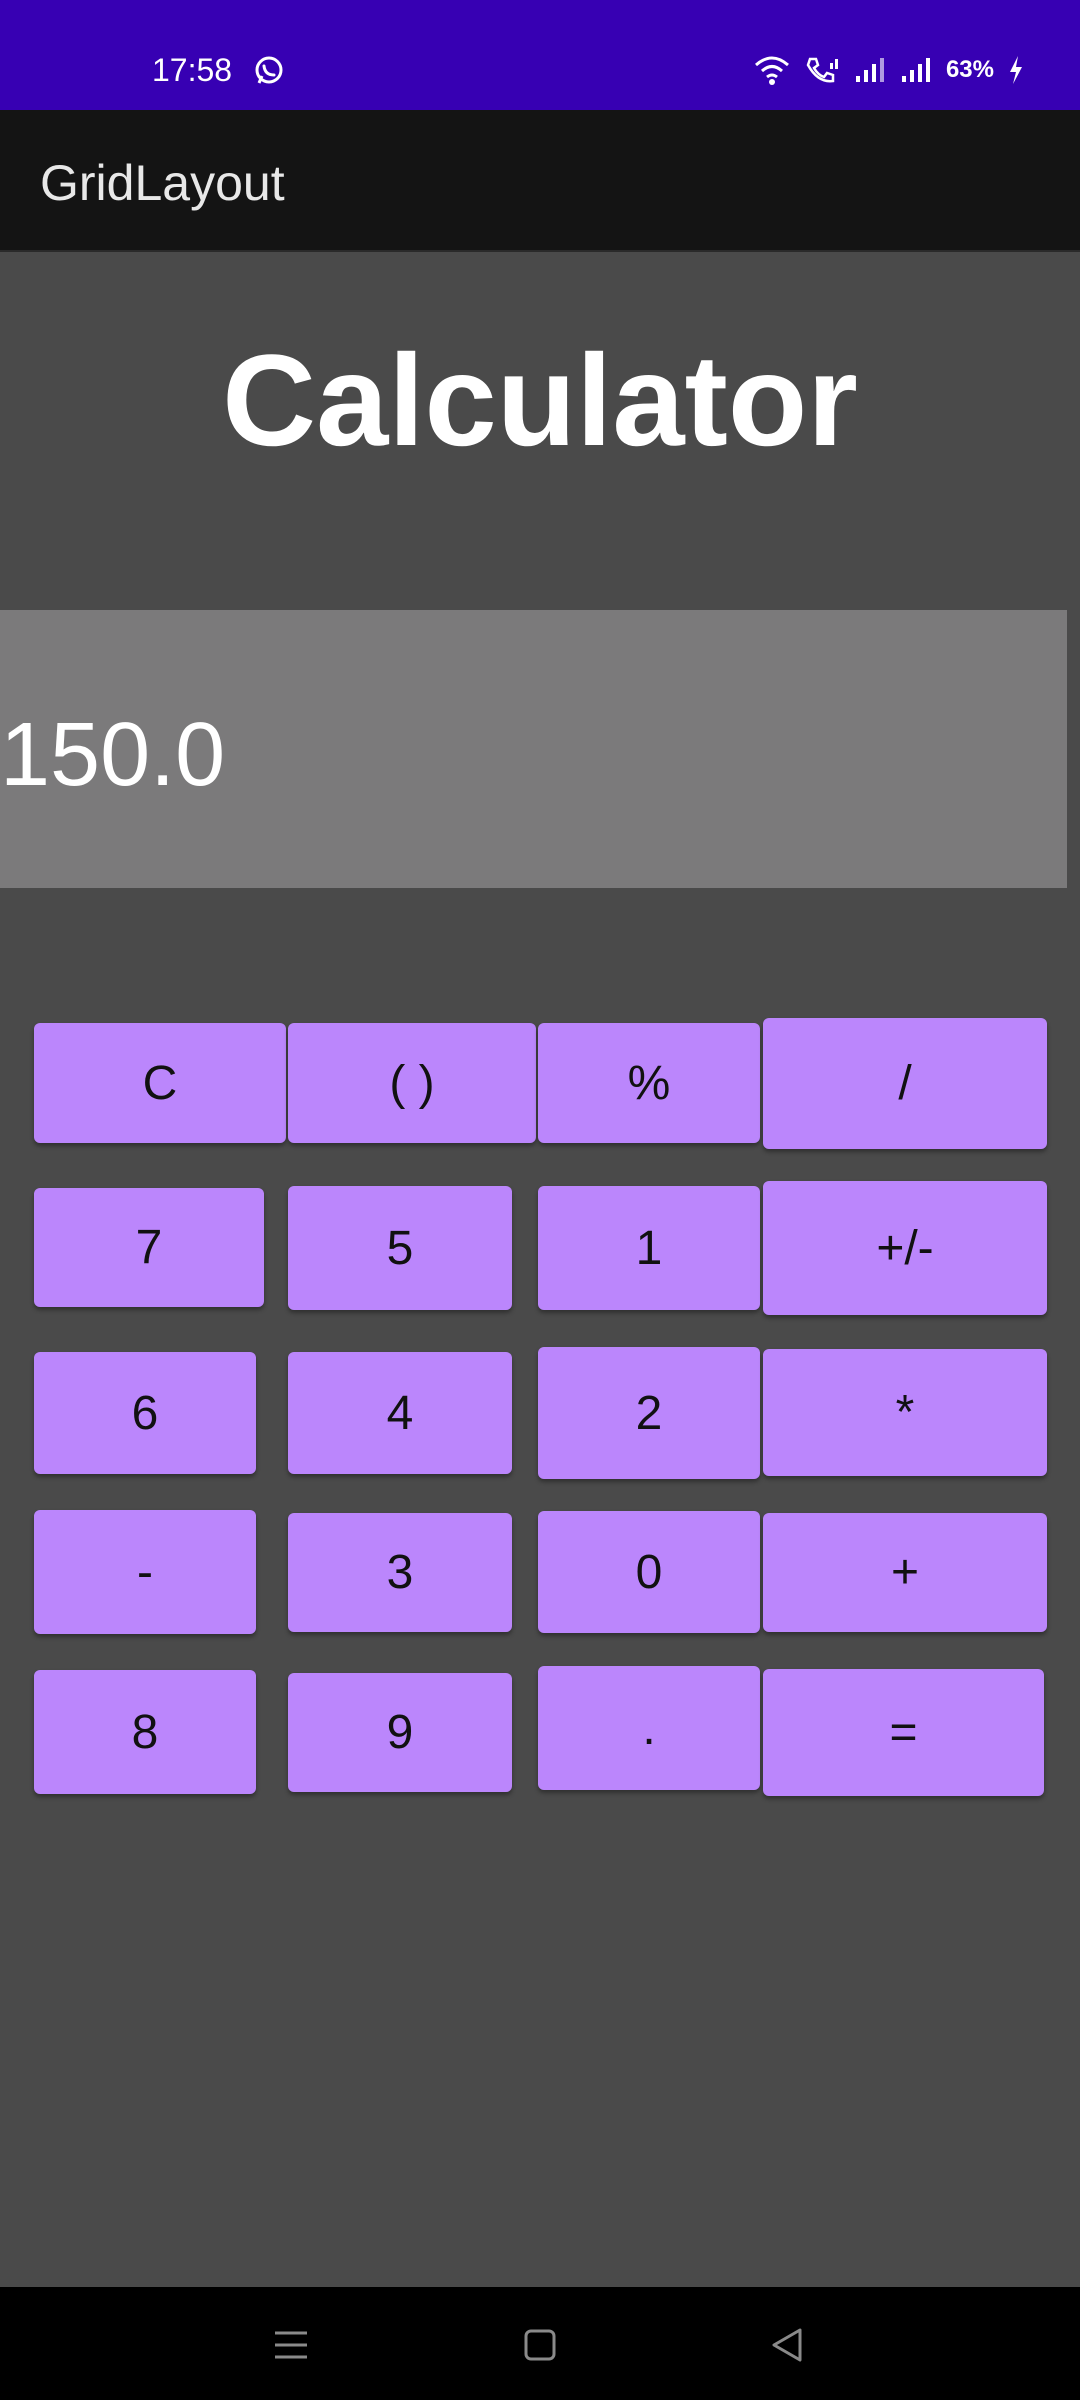  I want to click on digit-0-button: 0, so click(649, 1572).